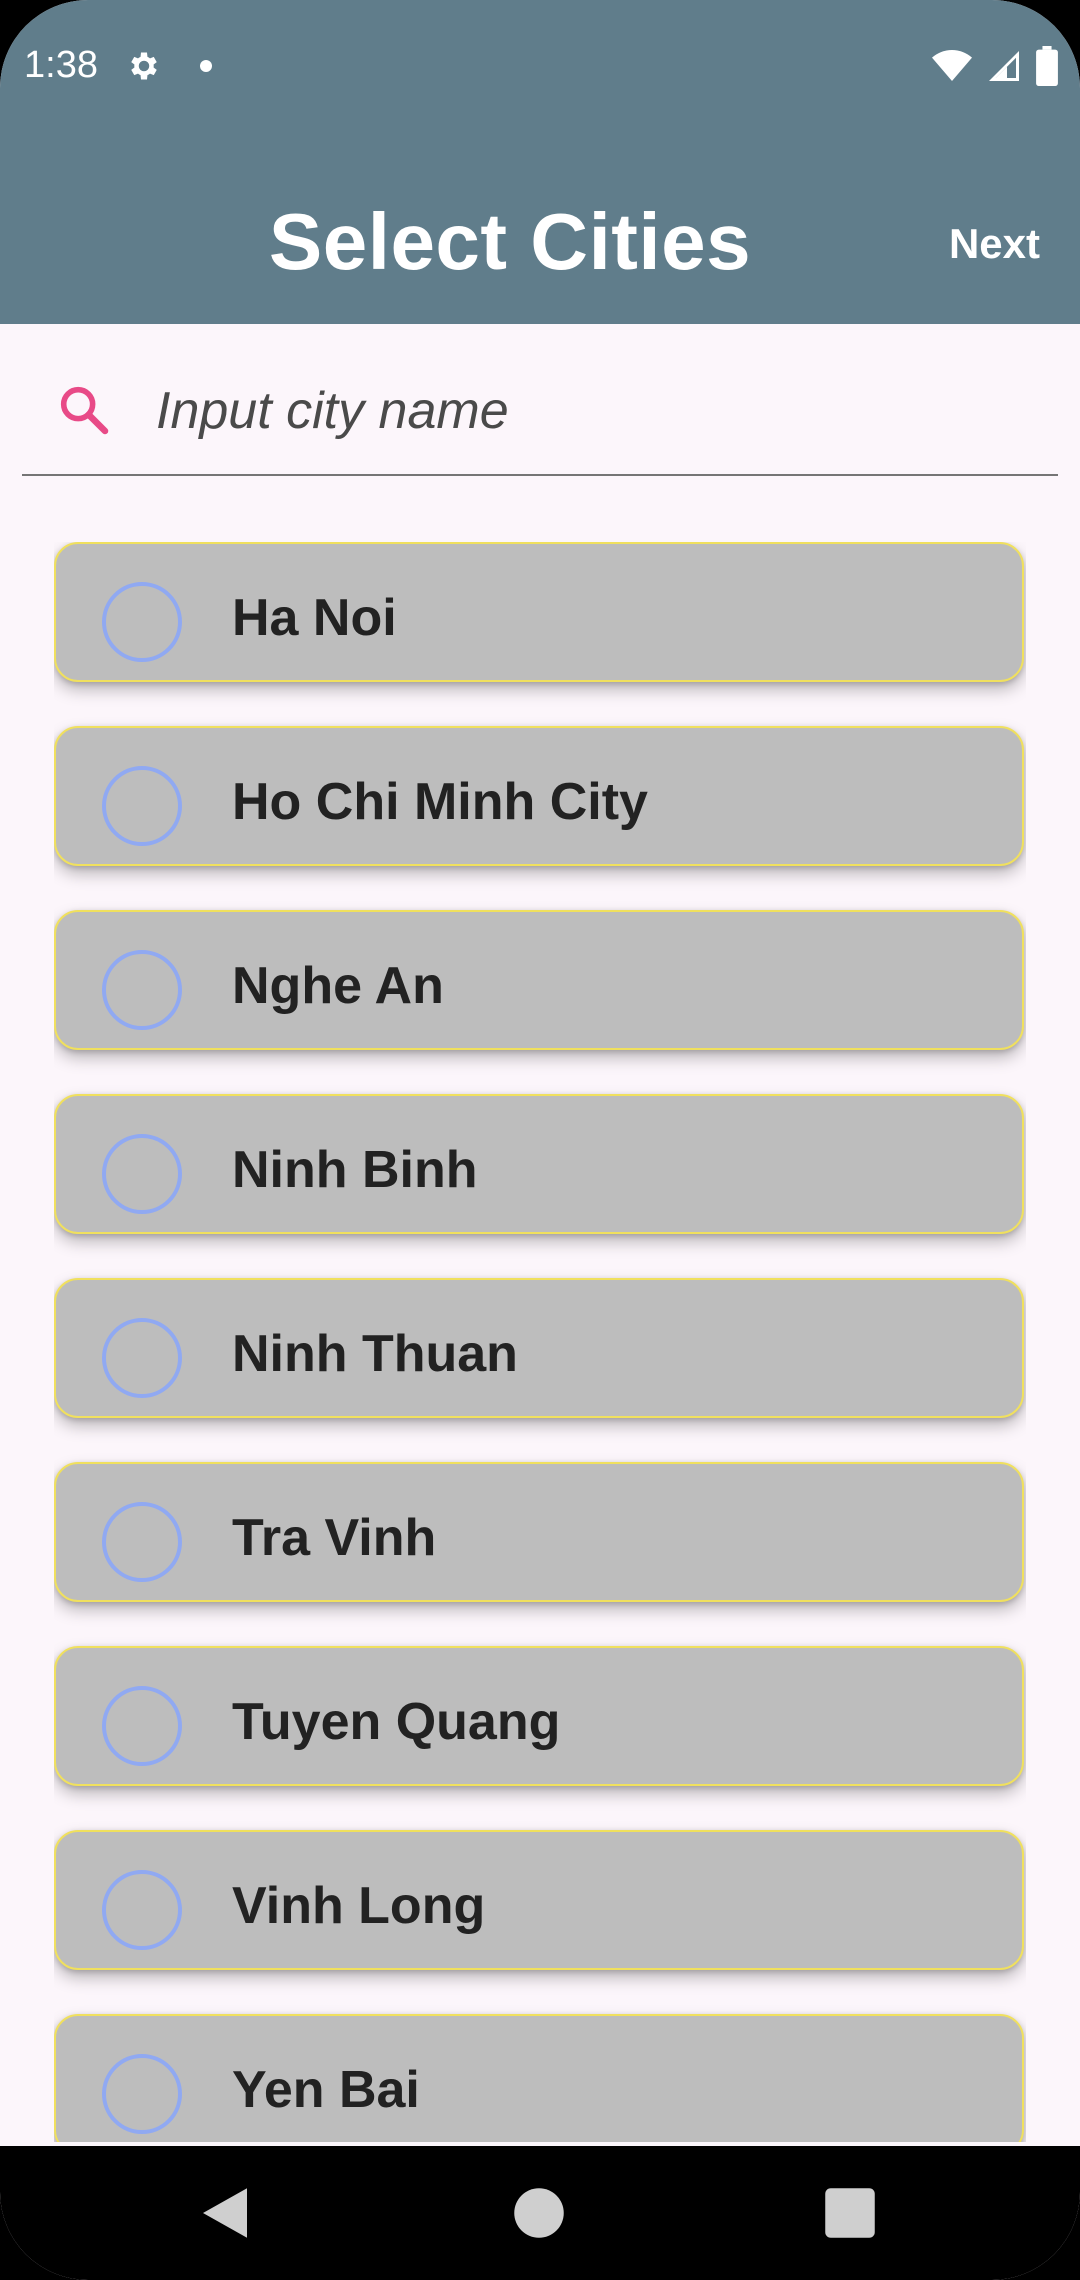 This screenshot has width=1080, height=2280. What do you see at coordinates (952, 65) in the screenshot?
I see `wifi-icon` at bounding box center [952, 65].